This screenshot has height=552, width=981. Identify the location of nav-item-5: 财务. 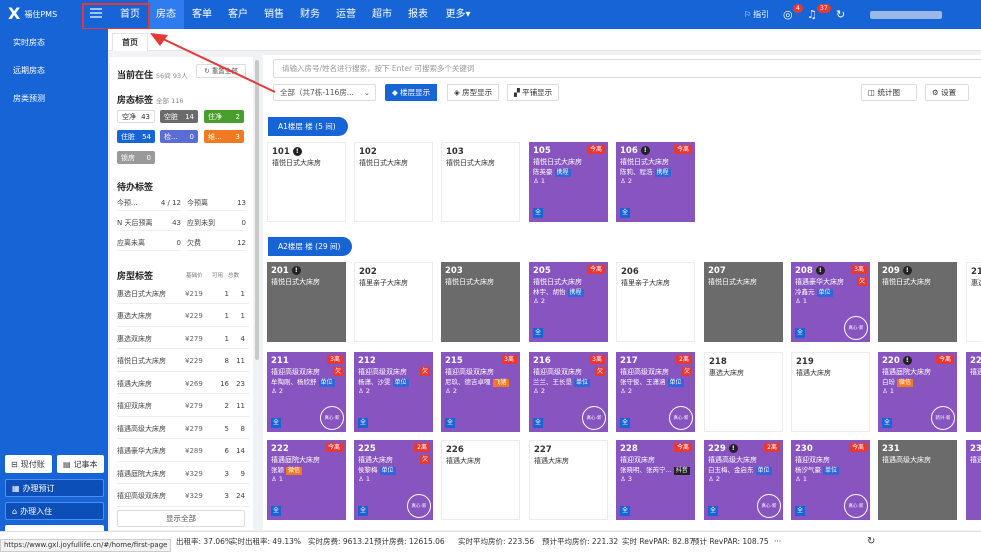
(310, 14).